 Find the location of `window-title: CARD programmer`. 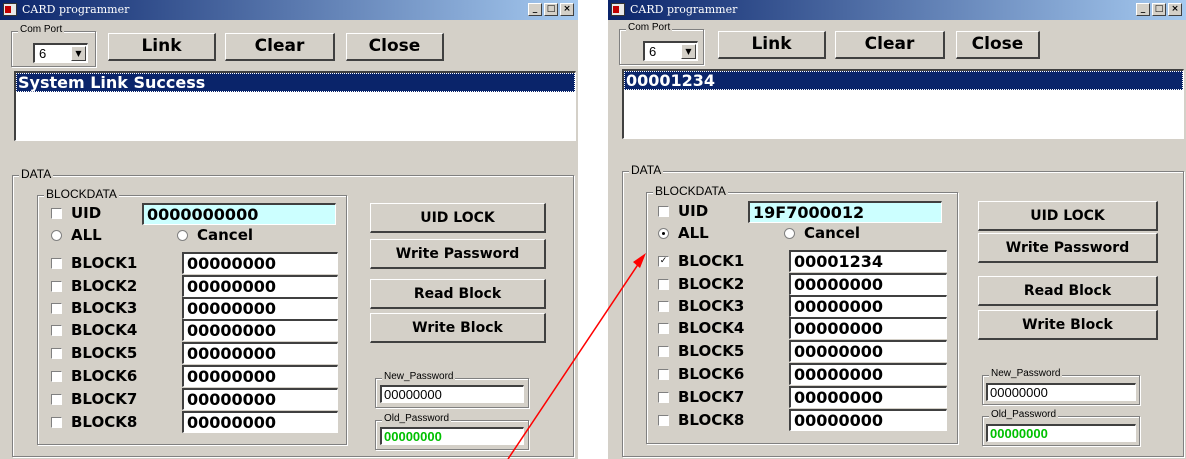

window-title: CARD programmer is located at coordinates (76, 9).